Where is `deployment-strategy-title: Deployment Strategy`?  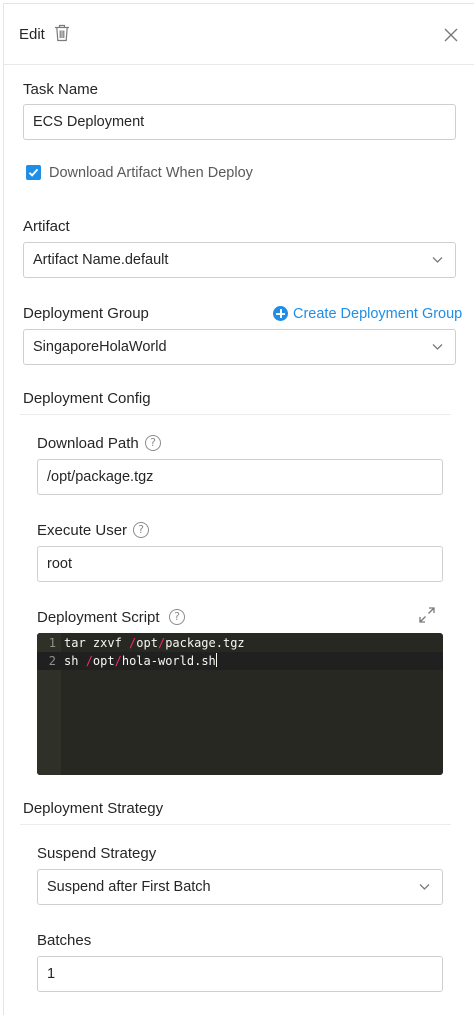 deployment-strategy-title: Deployment Strategy is located at coordinates (93, 808).